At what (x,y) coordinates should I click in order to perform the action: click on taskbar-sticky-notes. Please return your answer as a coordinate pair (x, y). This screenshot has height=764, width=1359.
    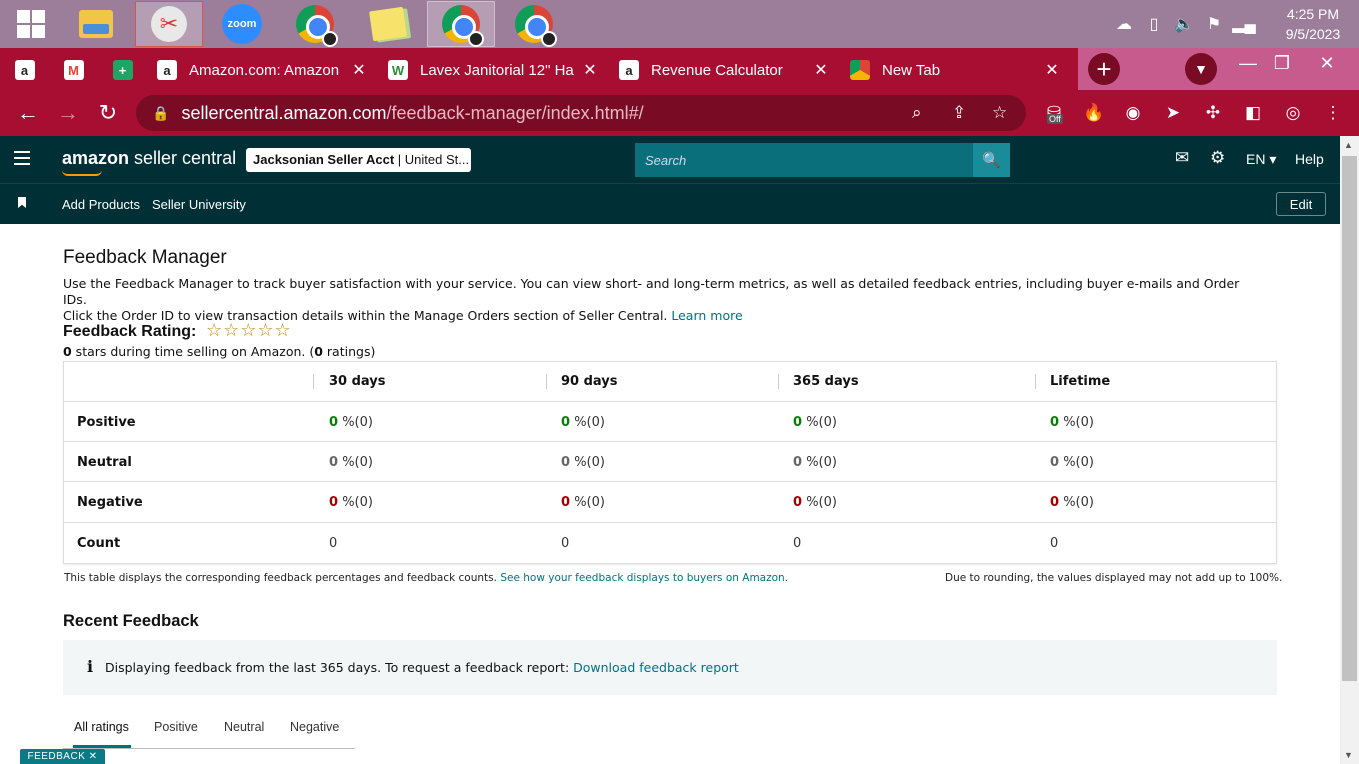
    Looking at the image, I should click on (388, 24).